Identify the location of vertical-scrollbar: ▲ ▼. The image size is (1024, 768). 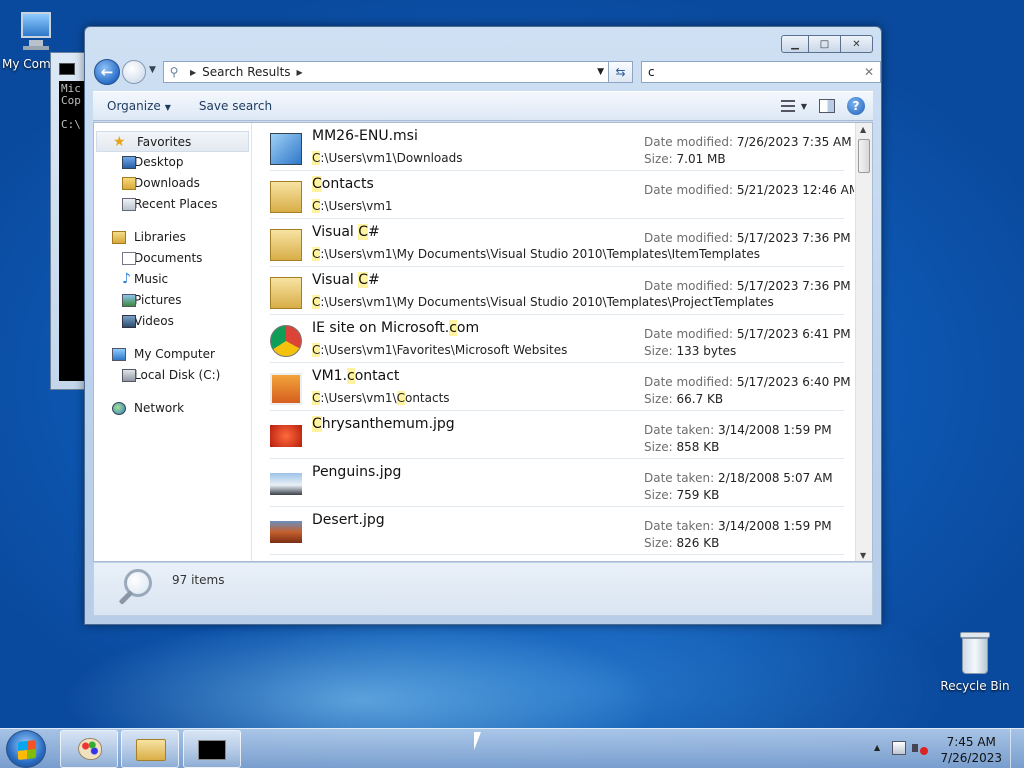
(863, 342).